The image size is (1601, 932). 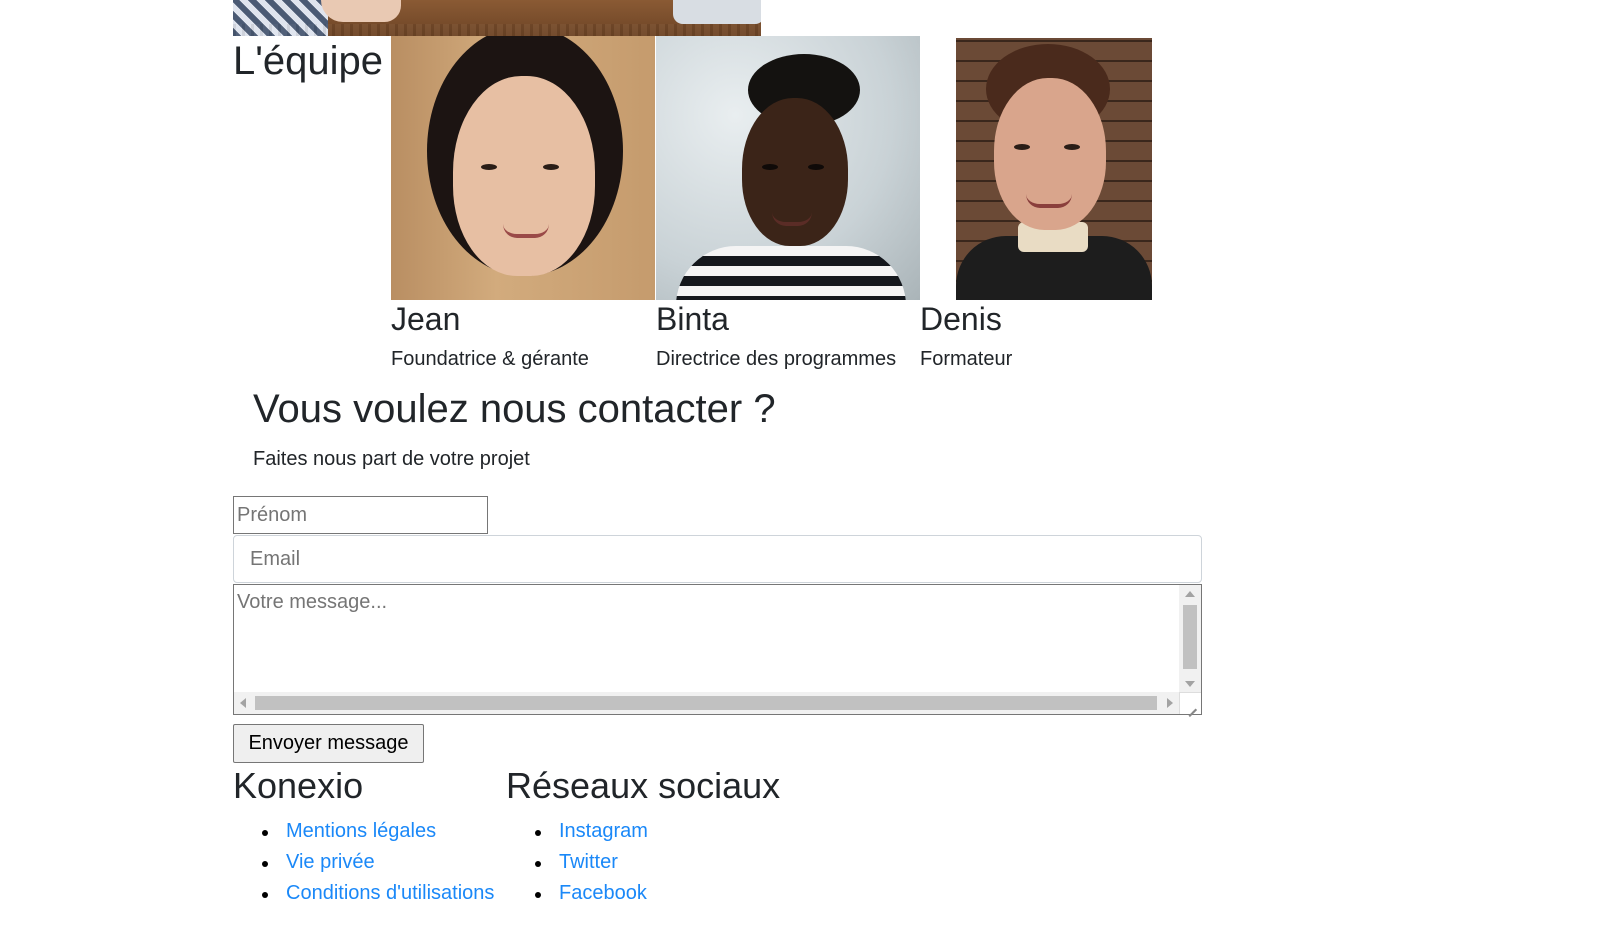 I want to click on list-item: Vie privée, so click(x=363, y=862).